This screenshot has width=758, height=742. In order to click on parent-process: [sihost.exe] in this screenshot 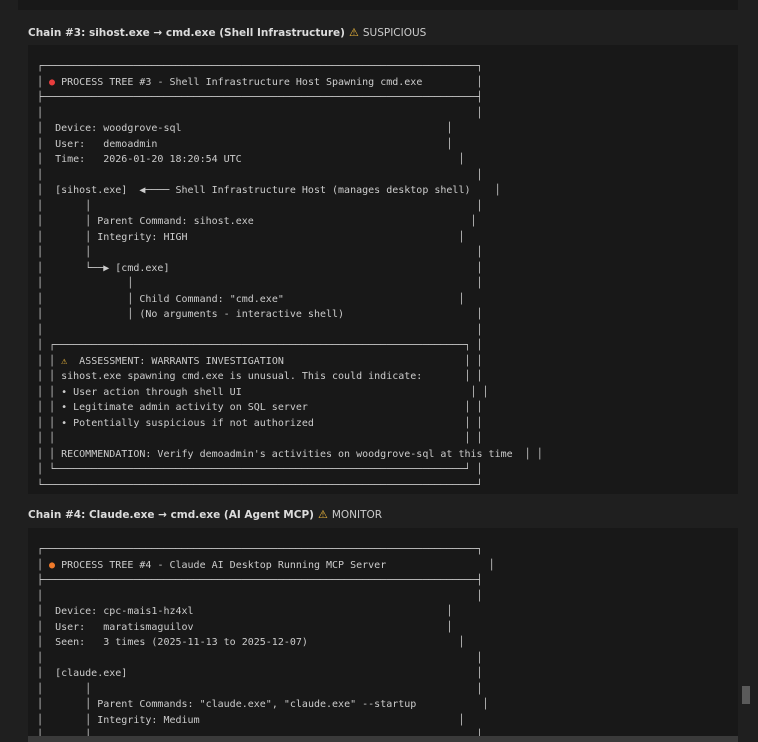, I will do `click(91, 190)`.